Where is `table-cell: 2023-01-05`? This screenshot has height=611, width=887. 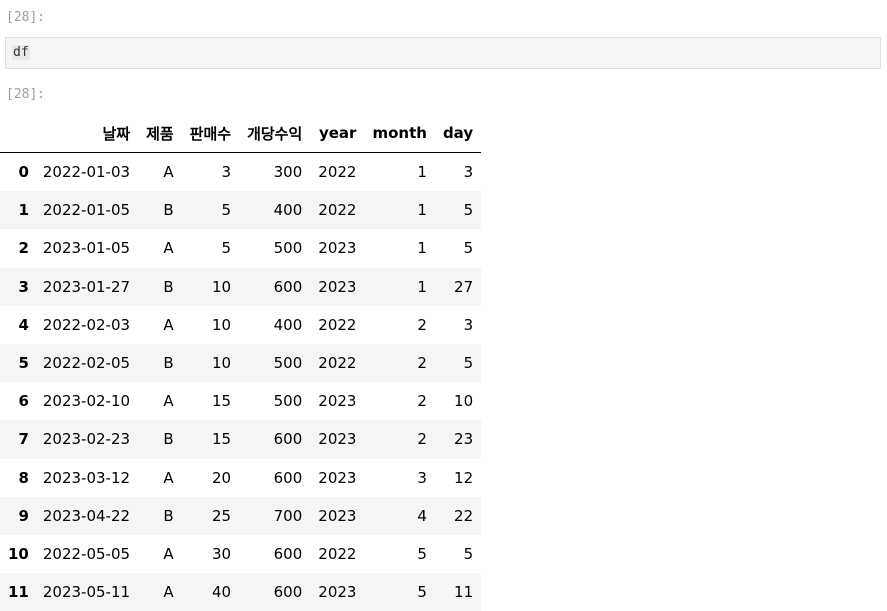
table-cell: 2023-01-05 is located at coordinates (86, 248).